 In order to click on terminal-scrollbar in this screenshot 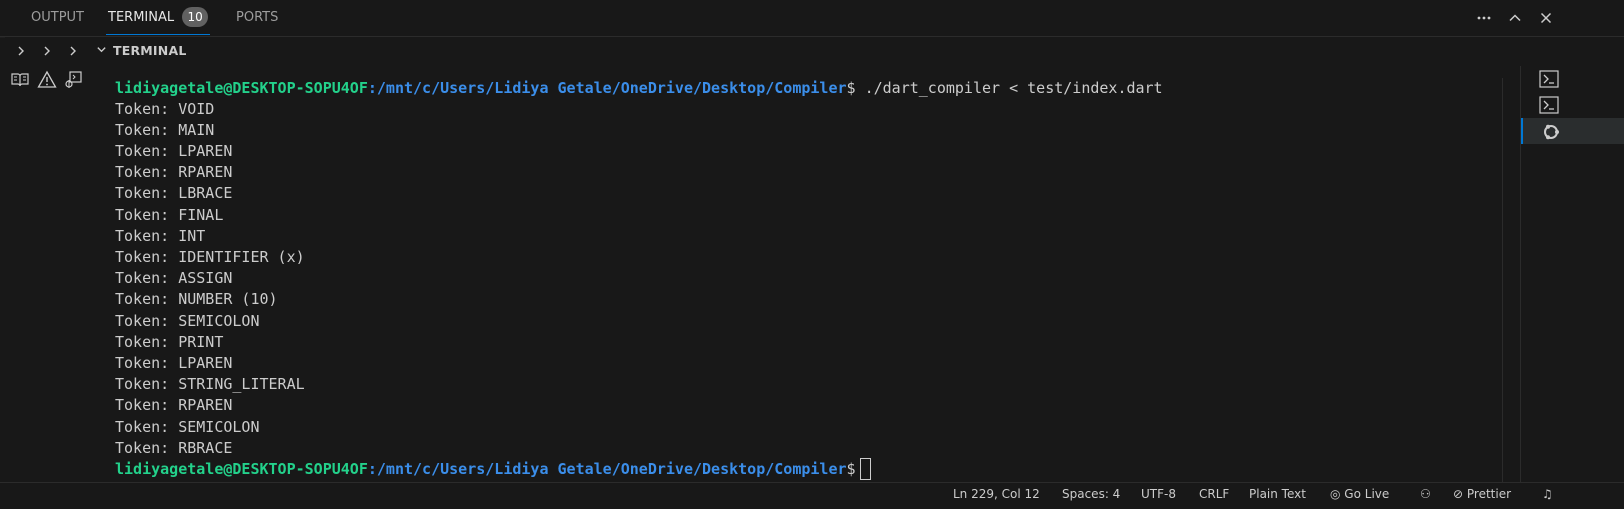, I will do `click(1511, 283)`.